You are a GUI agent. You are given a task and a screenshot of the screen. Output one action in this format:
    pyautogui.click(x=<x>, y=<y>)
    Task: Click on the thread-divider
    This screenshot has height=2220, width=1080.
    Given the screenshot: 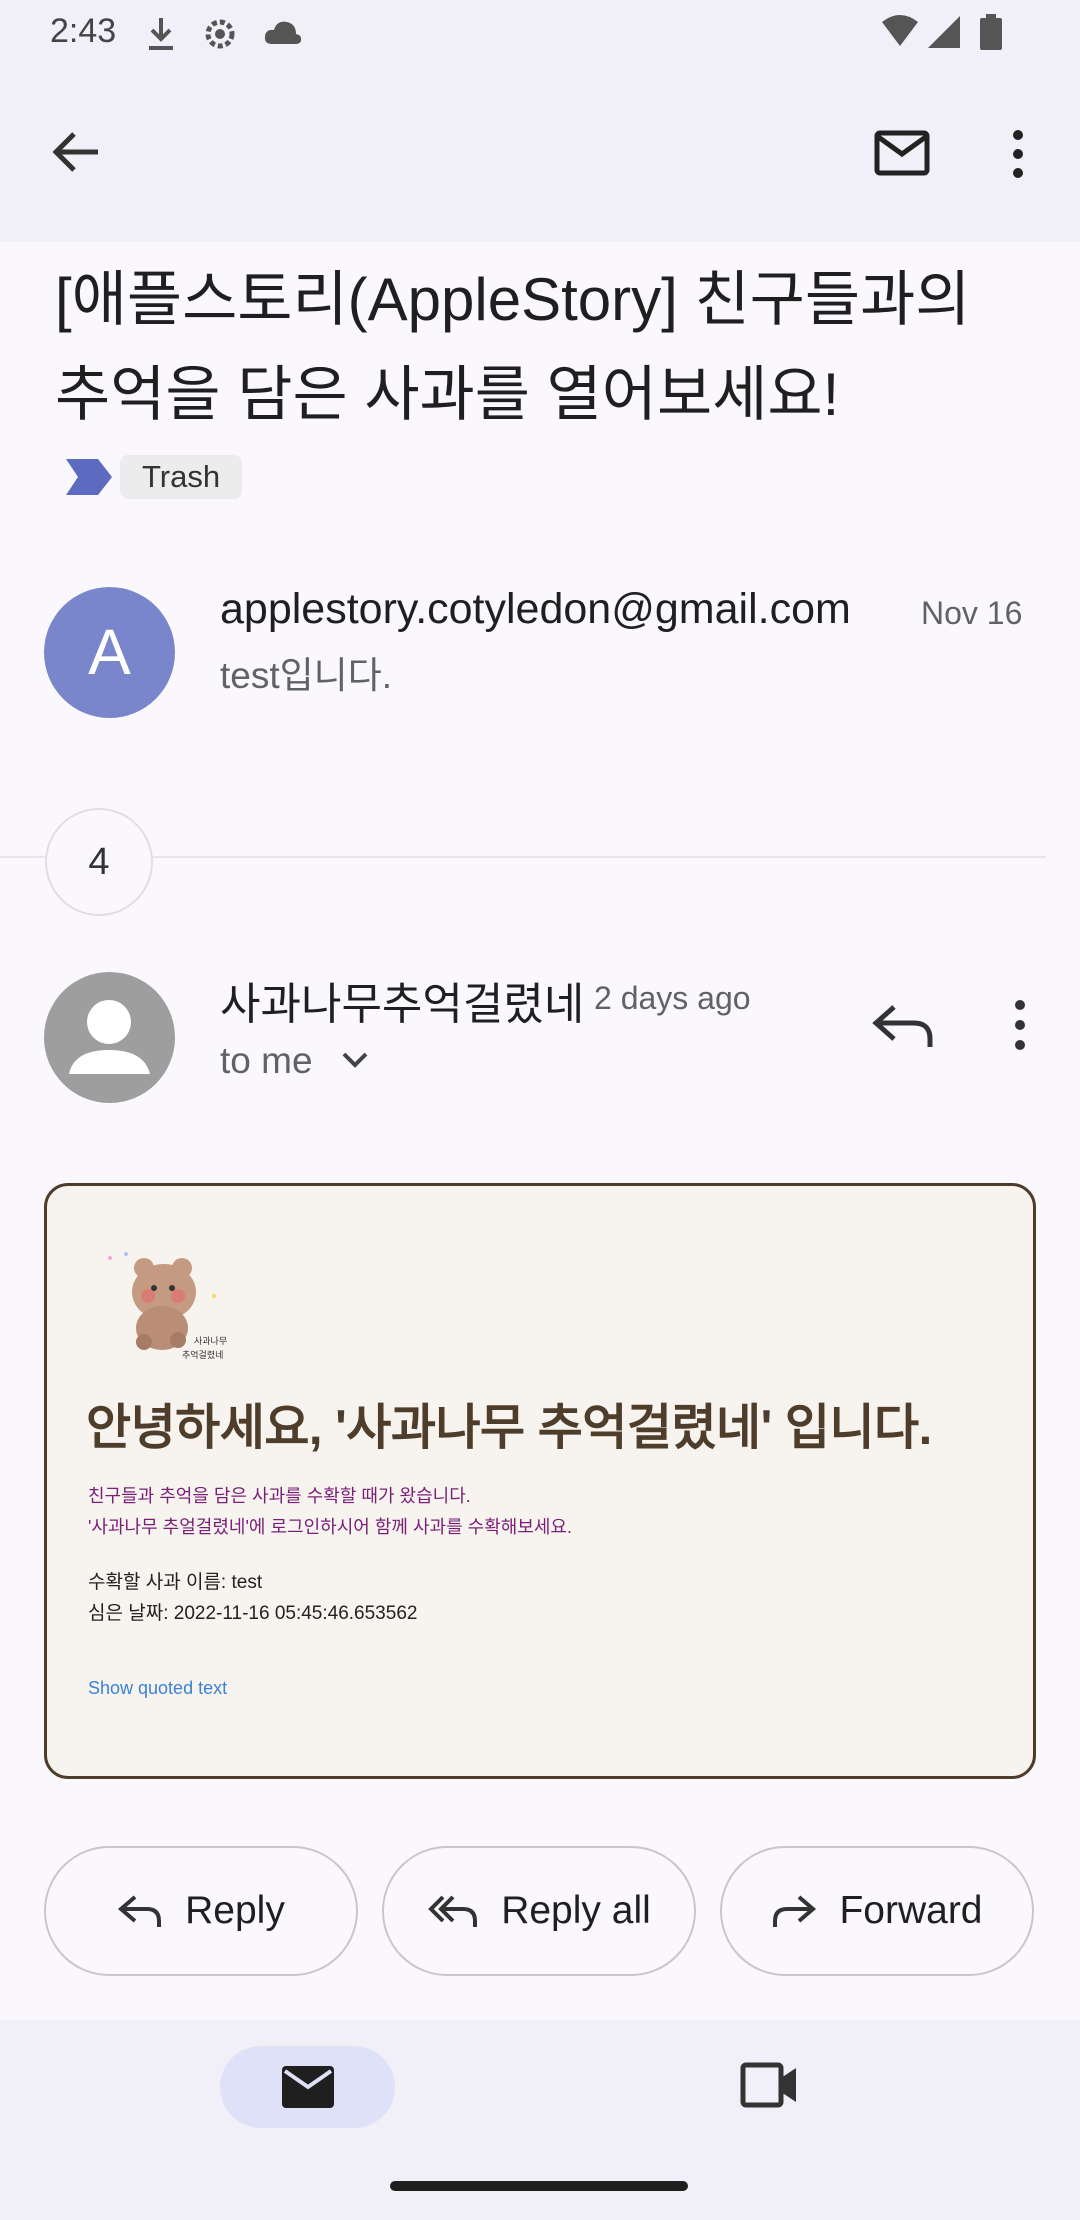 What is the action you would take?
    pyautogui.click(x=523, y=857)
    